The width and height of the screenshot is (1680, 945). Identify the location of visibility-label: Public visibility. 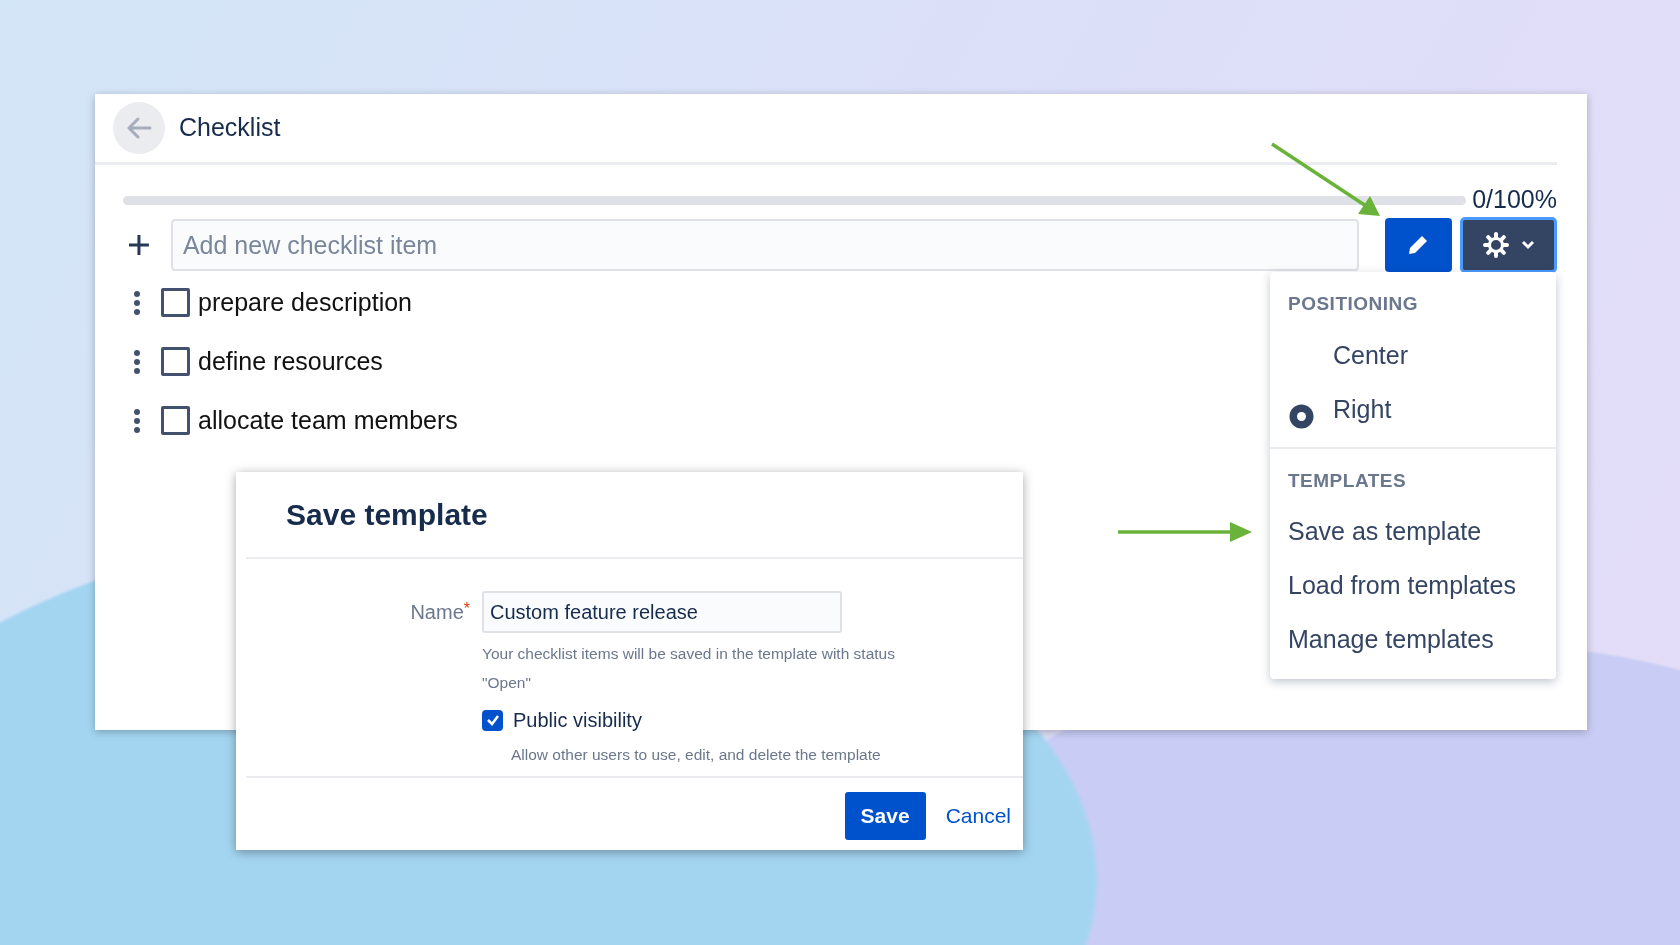
(577, 720).